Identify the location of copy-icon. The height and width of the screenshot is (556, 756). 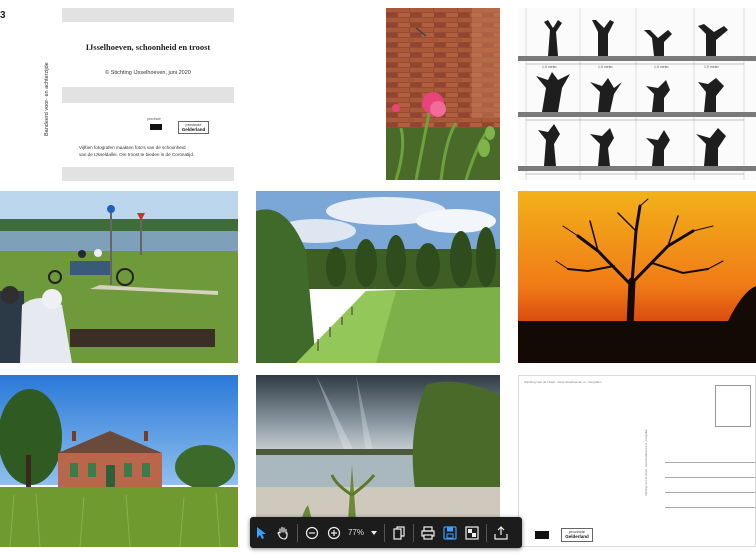
(399, 532).